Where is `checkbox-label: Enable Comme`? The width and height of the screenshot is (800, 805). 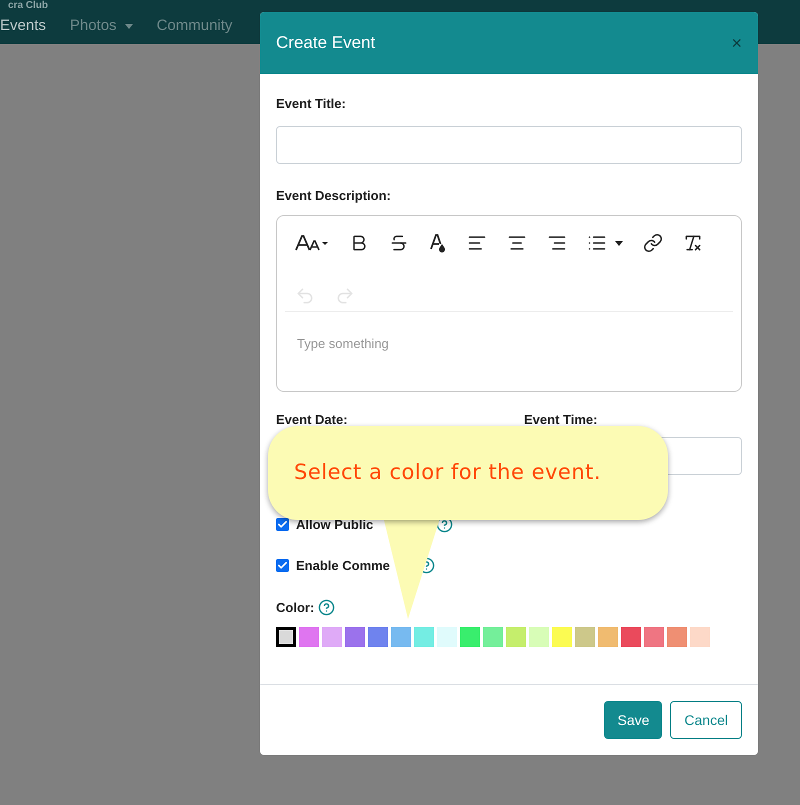 checkbox-label: Enable Comme is located at coordinates (343, 566).